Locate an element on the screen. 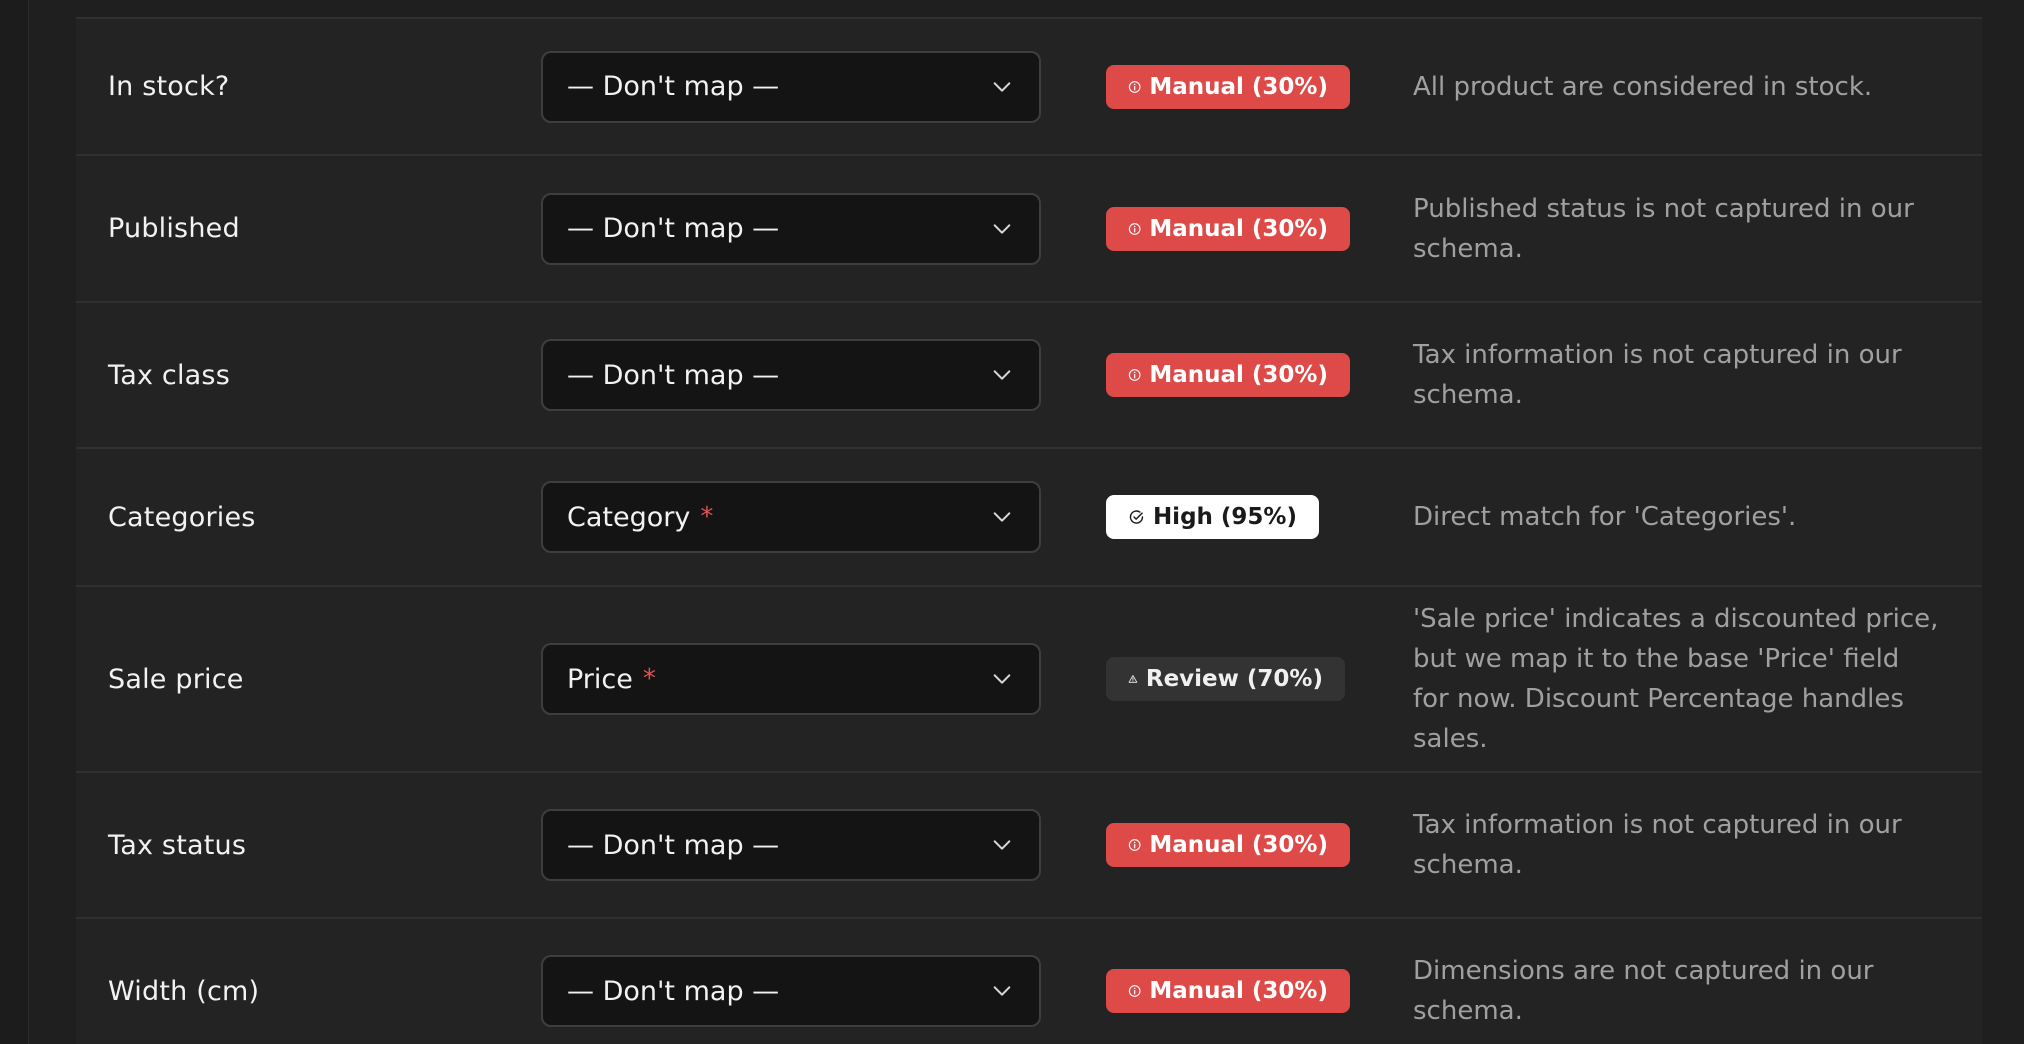  mapping-description: All product are considered in stock. is located at coordinates (1643, 86).